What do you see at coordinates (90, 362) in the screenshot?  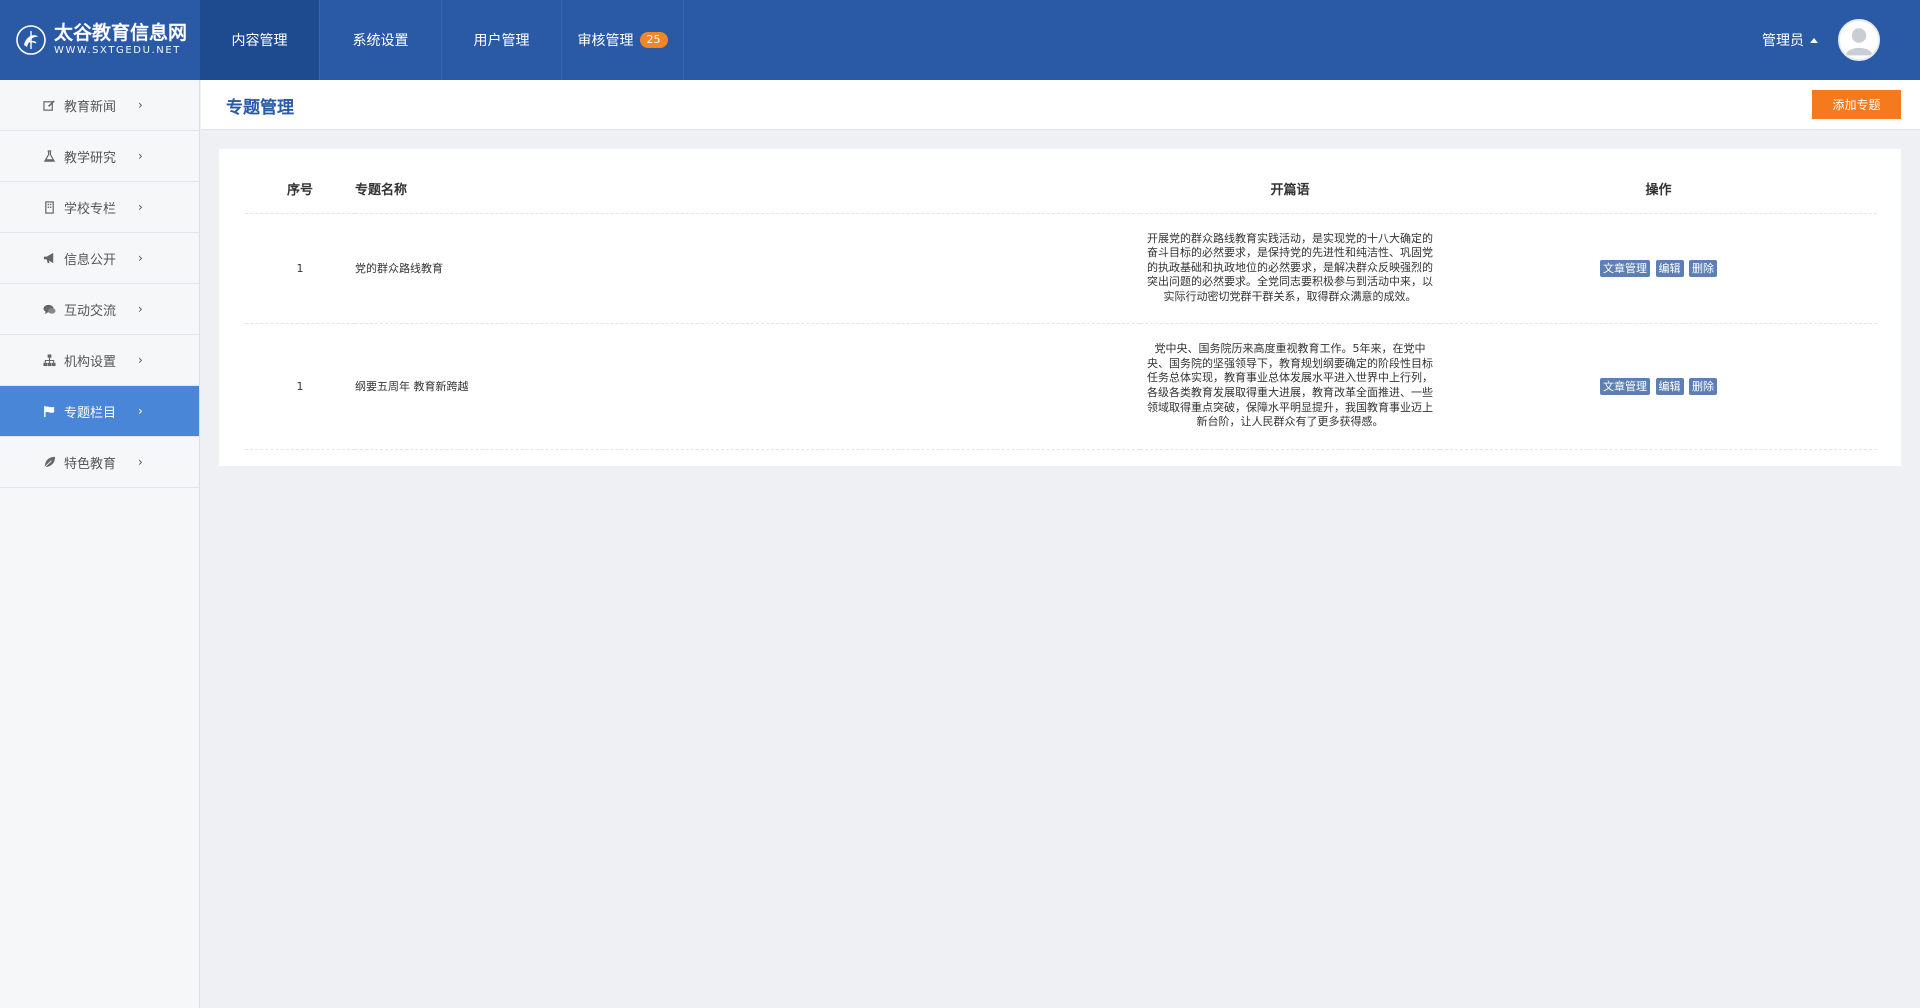 I see `sidebar-item-label: 机构设置` at bounding box center [90, 362].